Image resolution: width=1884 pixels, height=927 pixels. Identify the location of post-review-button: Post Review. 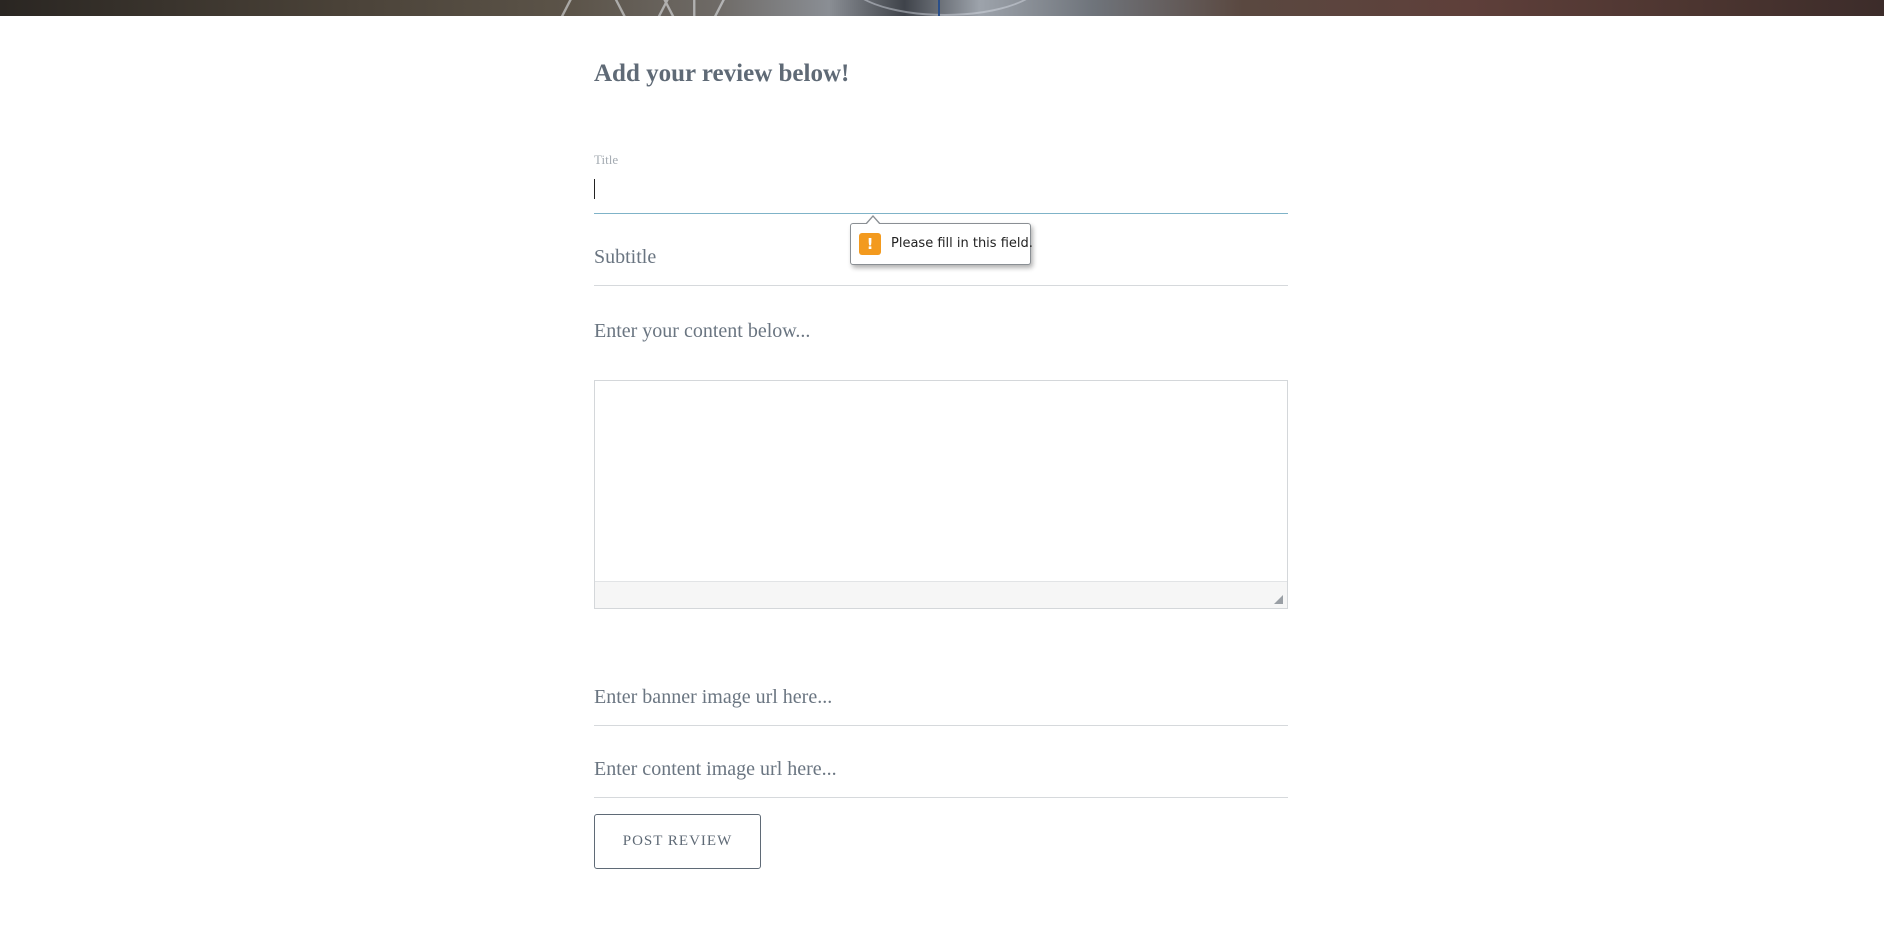
(677, 841).